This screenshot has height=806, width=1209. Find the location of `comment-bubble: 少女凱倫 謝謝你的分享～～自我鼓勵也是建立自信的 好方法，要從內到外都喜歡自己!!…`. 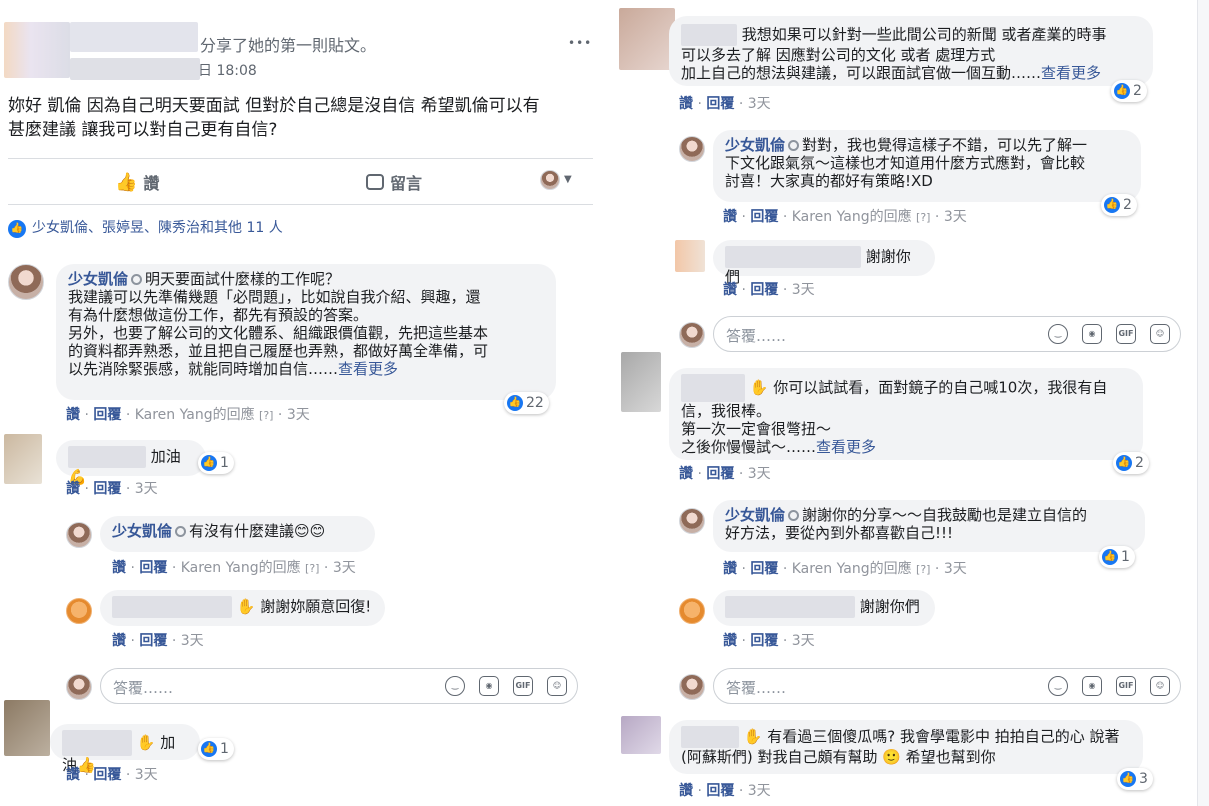

comment-bubble: 少女凱倫 謝謝你的分享～～自我鼓勵也是建立自信的 好方法，要從內到外都喜歡自己!!… is located at coordinates (929, 526).